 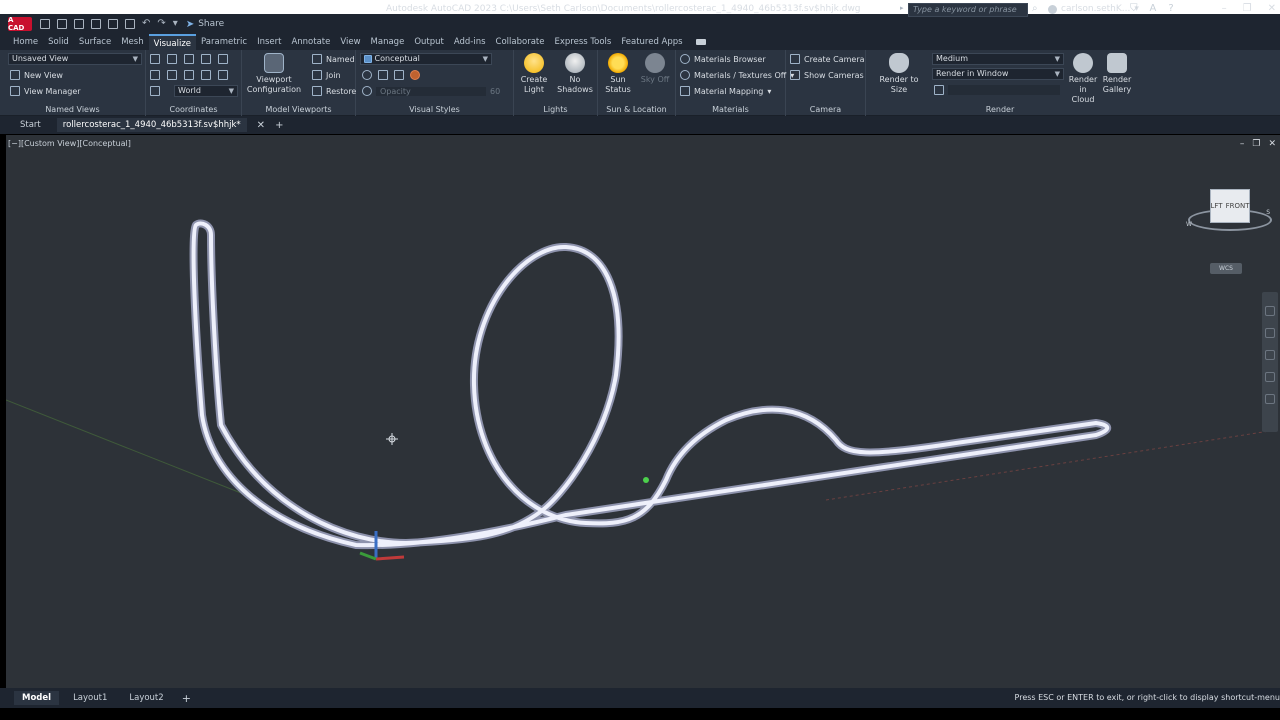 I want to click on customize-qat-icon: ▾, so click(x=175, y=24).